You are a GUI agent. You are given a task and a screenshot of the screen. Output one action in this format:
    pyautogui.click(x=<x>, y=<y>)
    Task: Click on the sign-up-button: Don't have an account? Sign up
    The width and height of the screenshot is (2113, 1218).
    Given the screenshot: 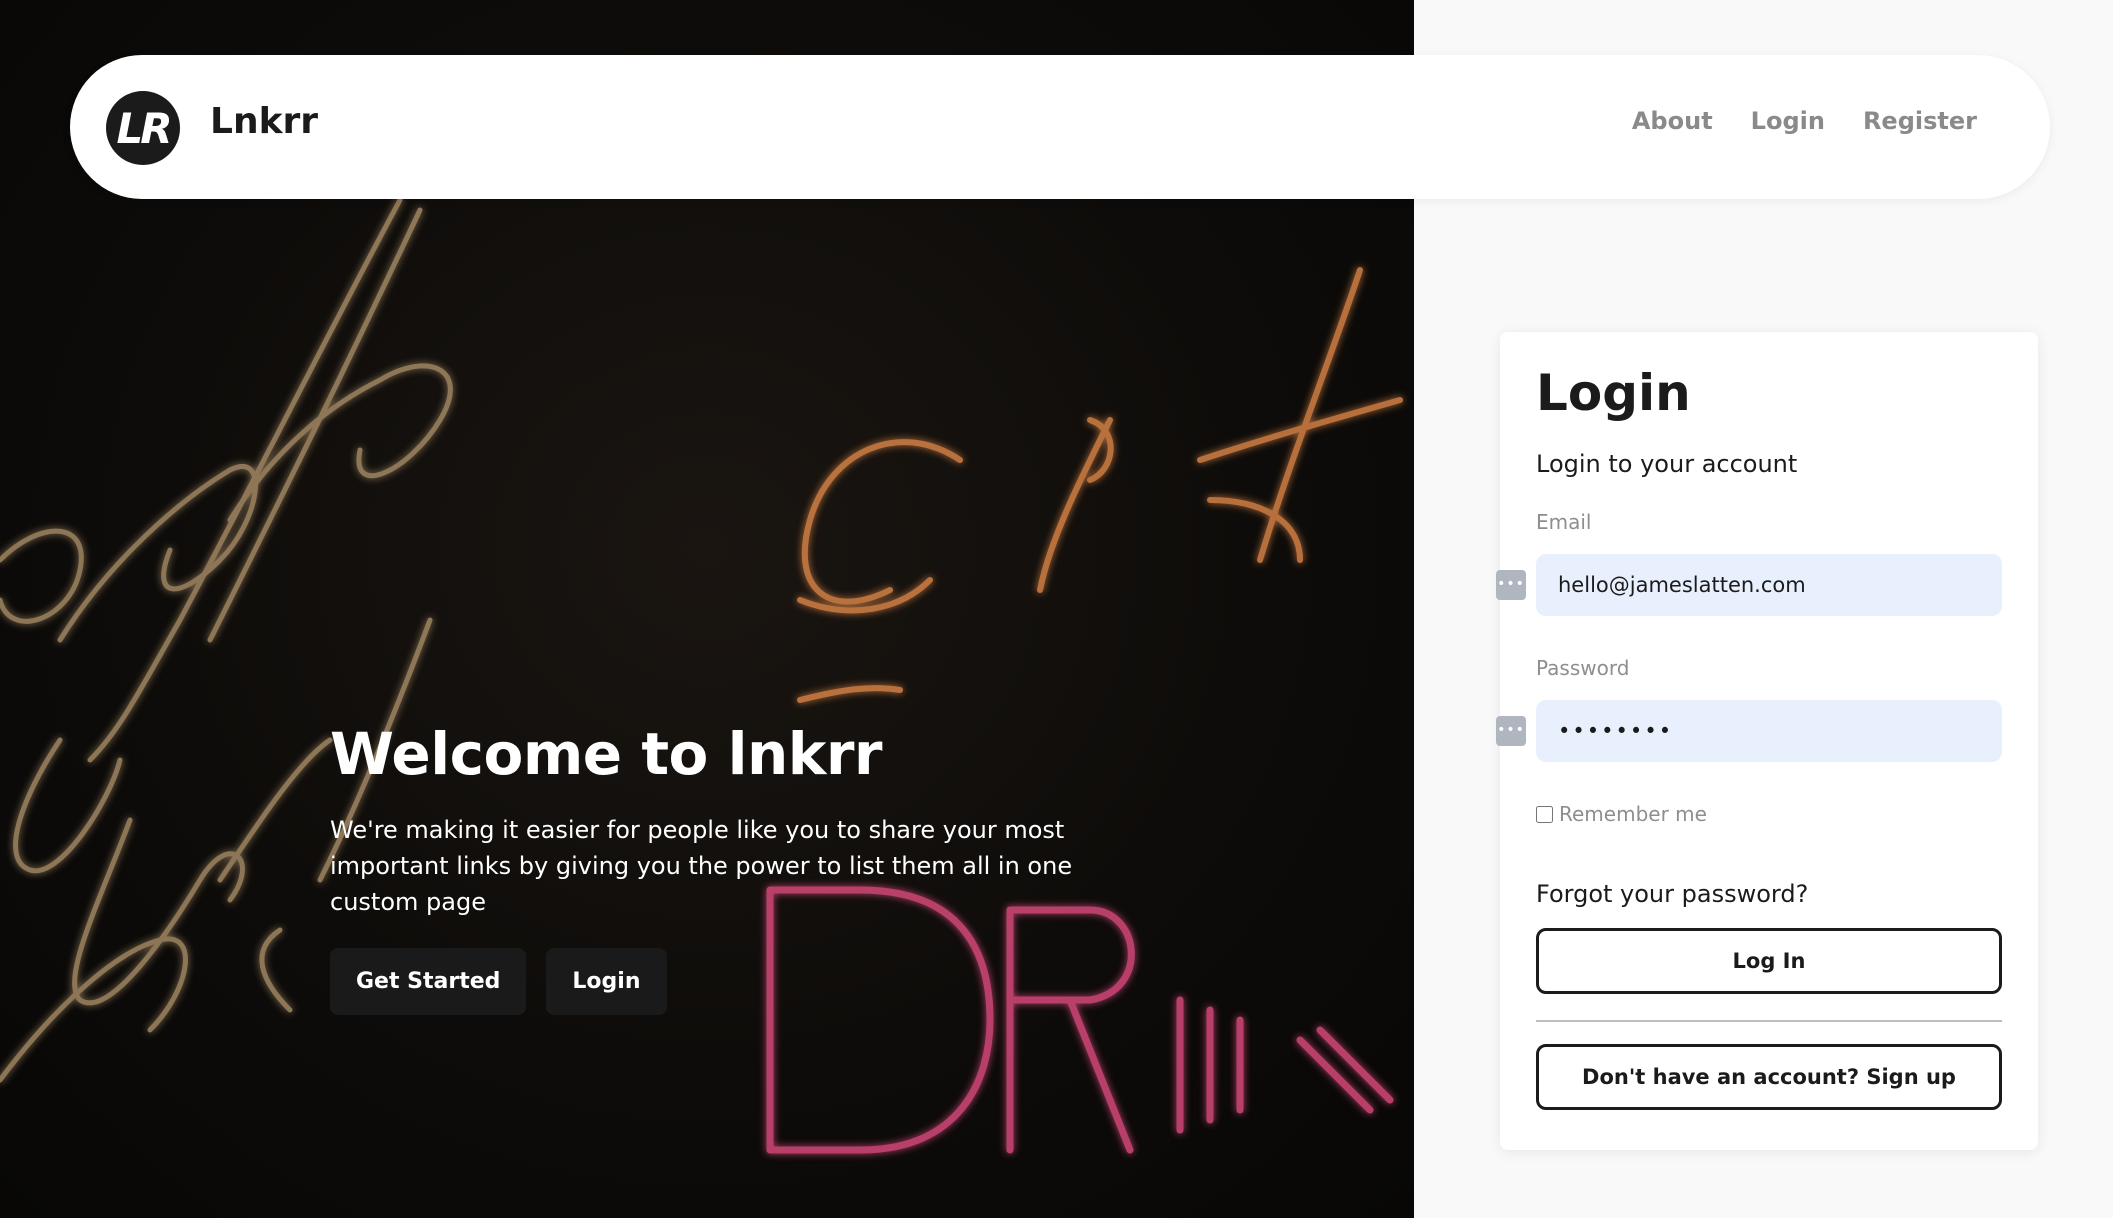 What is the action you would take?
    pyautogui.click(x=1769, y=1077)
    